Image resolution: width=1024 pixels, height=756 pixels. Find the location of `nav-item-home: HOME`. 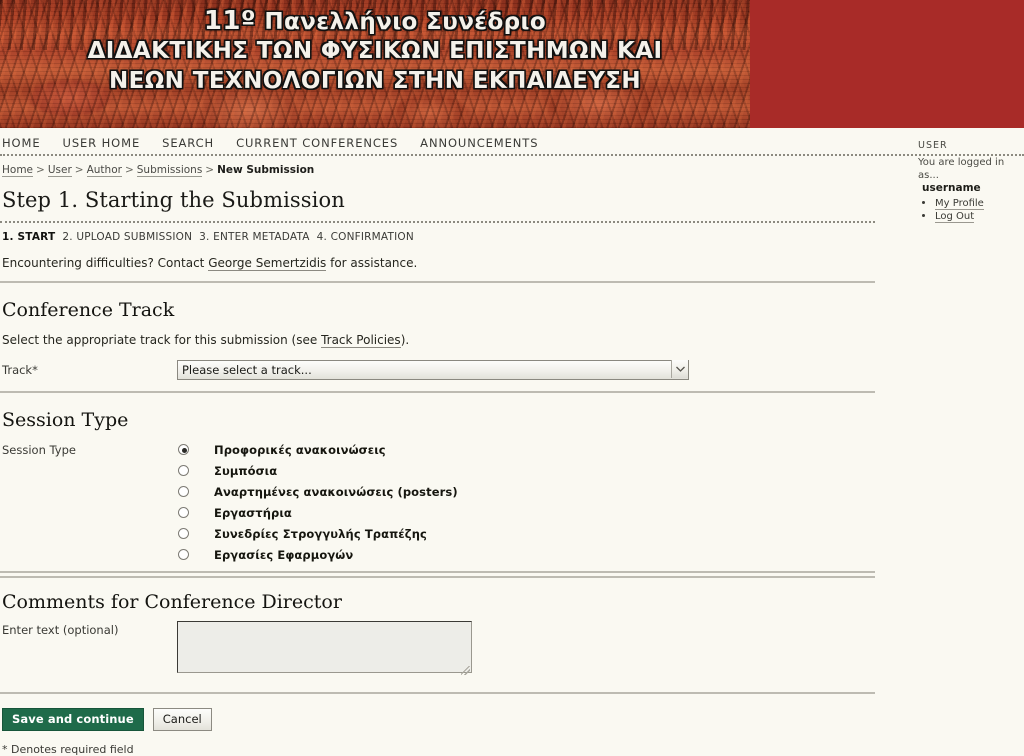

nav-item-home: HOME is located at coordinates (21, 141).